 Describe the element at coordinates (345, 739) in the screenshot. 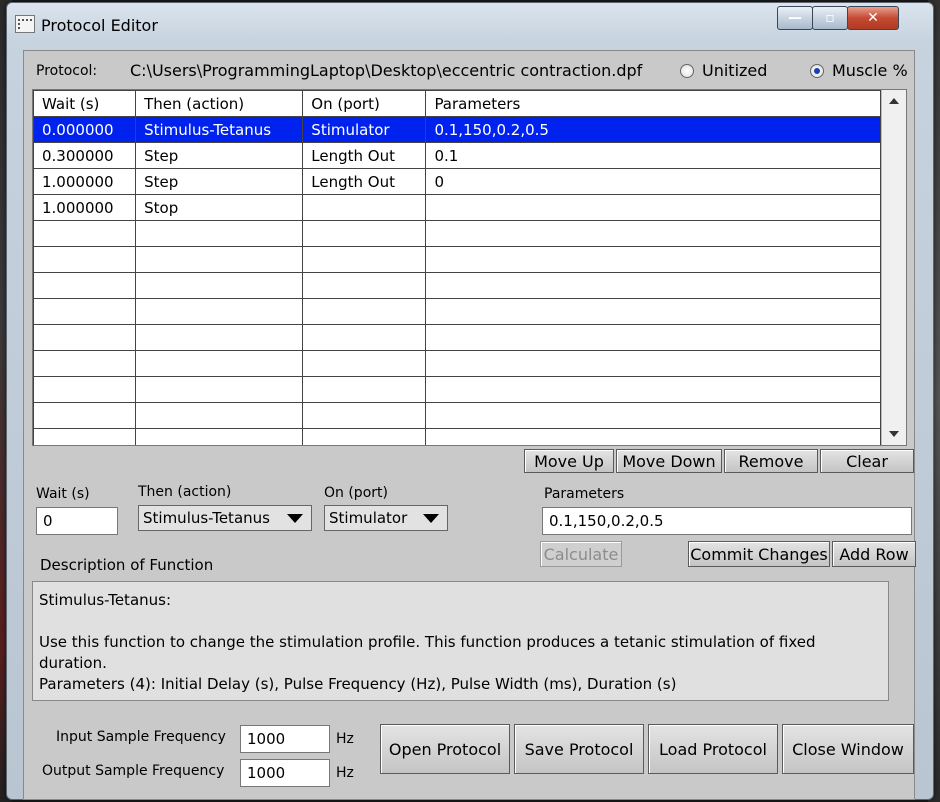

I see `input-frequency-unit: Hz` at that location.